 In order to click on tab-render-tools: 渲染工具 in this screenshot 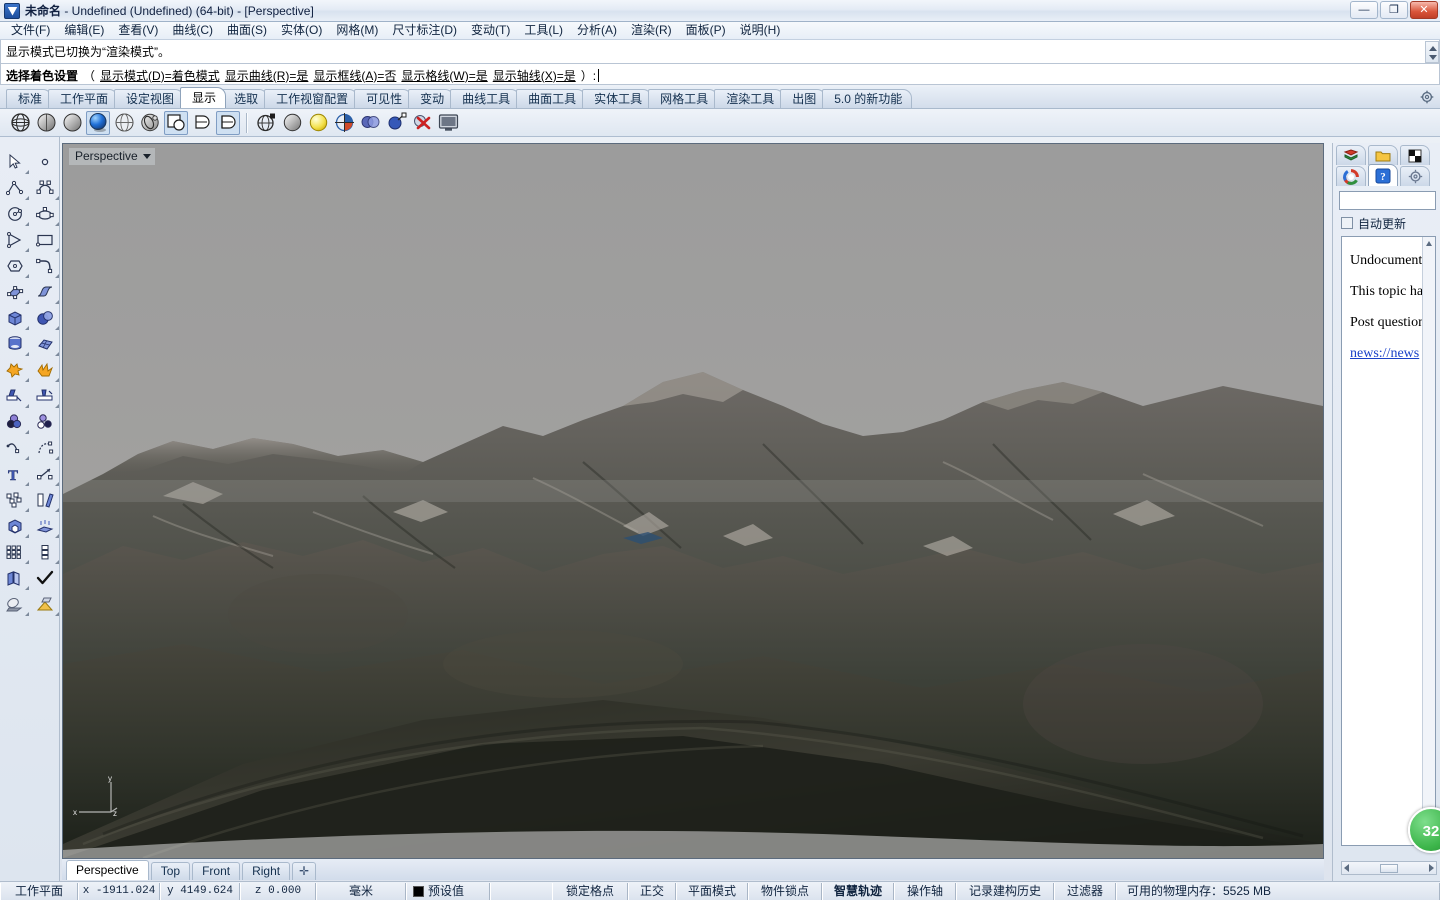, I will do `click(749, 98)`.